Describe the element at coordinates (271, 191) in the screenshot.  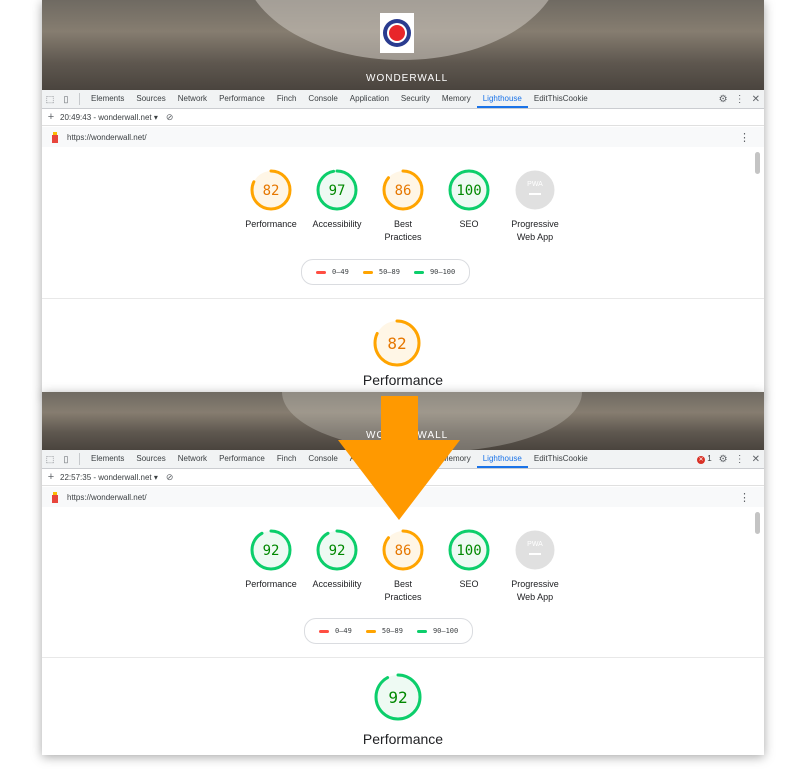
I see `score-value: 82` at that location.